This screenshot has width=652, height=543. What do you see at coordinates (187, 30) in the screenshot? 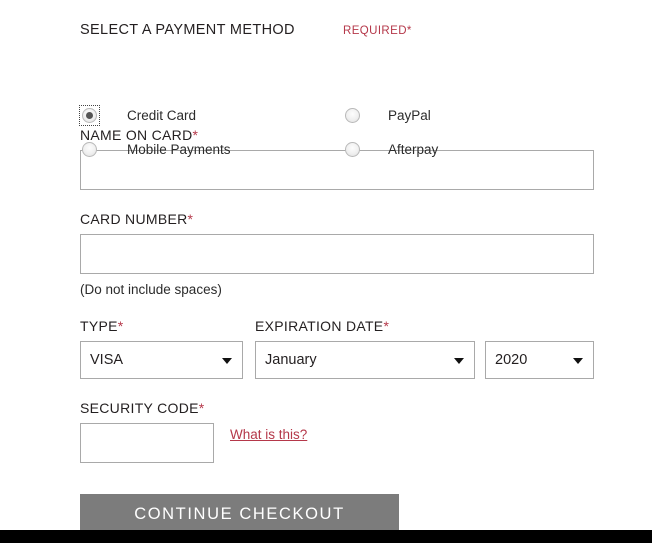
I see `page-title: SELECT A PAYMENT METHOD` at bounding box center [187, 30].